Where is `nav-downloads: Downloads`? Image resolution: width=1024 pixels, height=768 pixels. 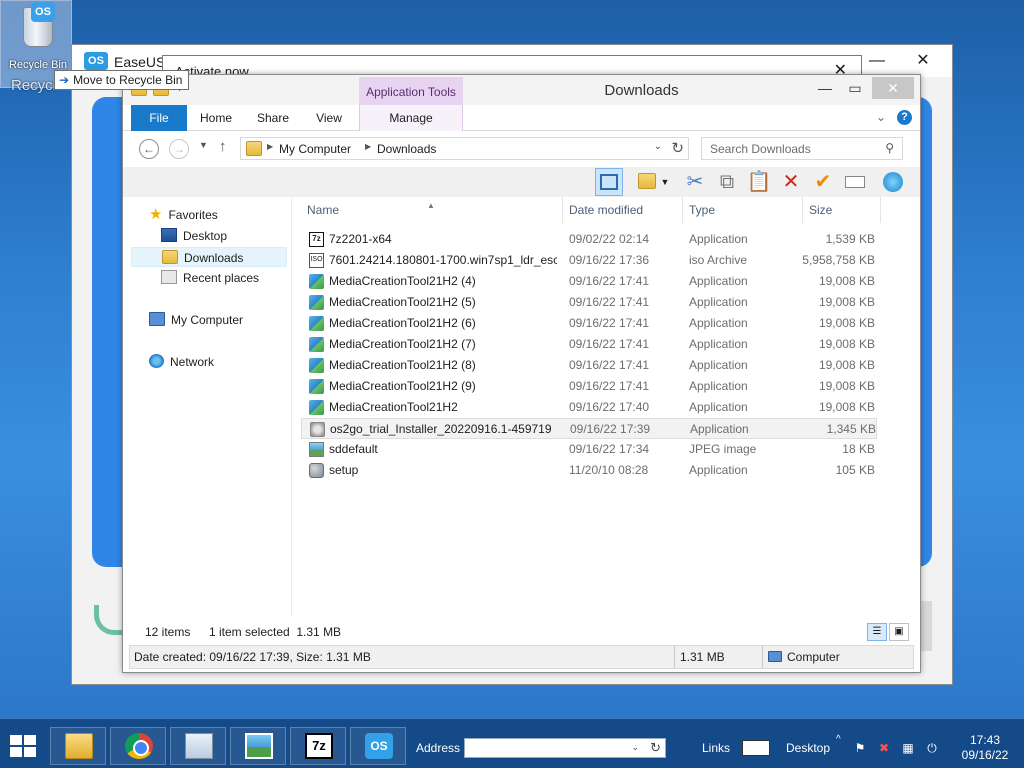 nav-downloads: Downloads is located at coordinates (209, 257).